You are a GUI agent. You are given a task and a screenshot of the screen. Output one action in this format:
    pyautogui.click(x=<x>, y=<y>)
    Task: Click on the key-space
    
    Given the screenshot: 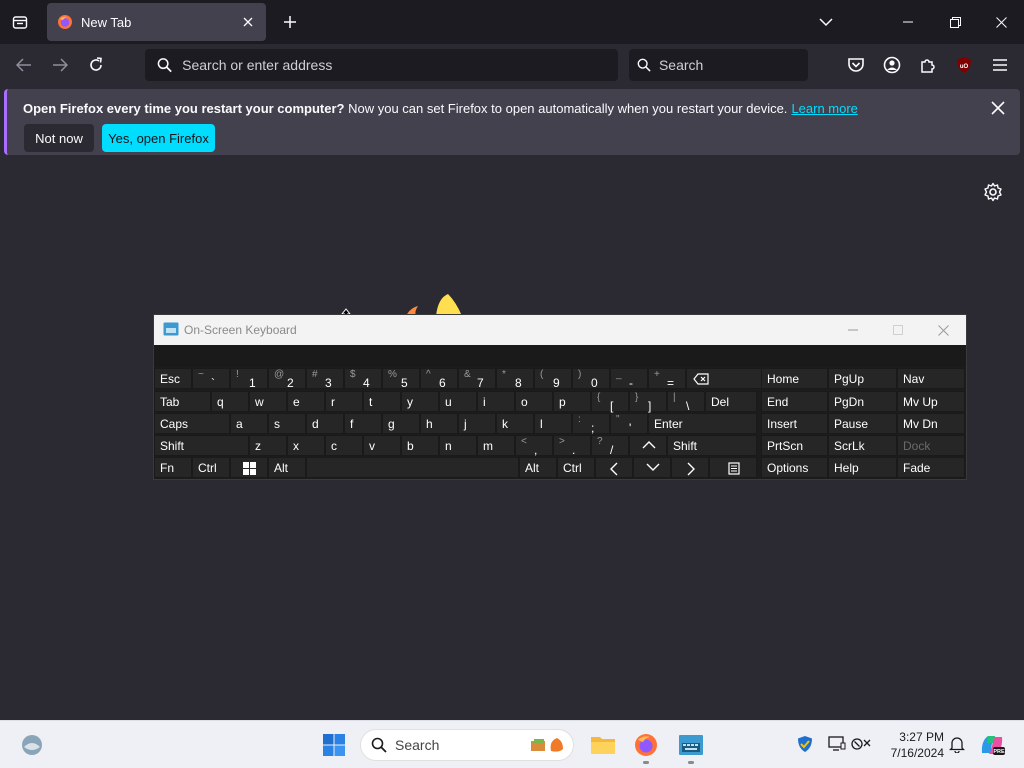 What is the action you would take?
    pyautogui.click(x=412, y=467)
    